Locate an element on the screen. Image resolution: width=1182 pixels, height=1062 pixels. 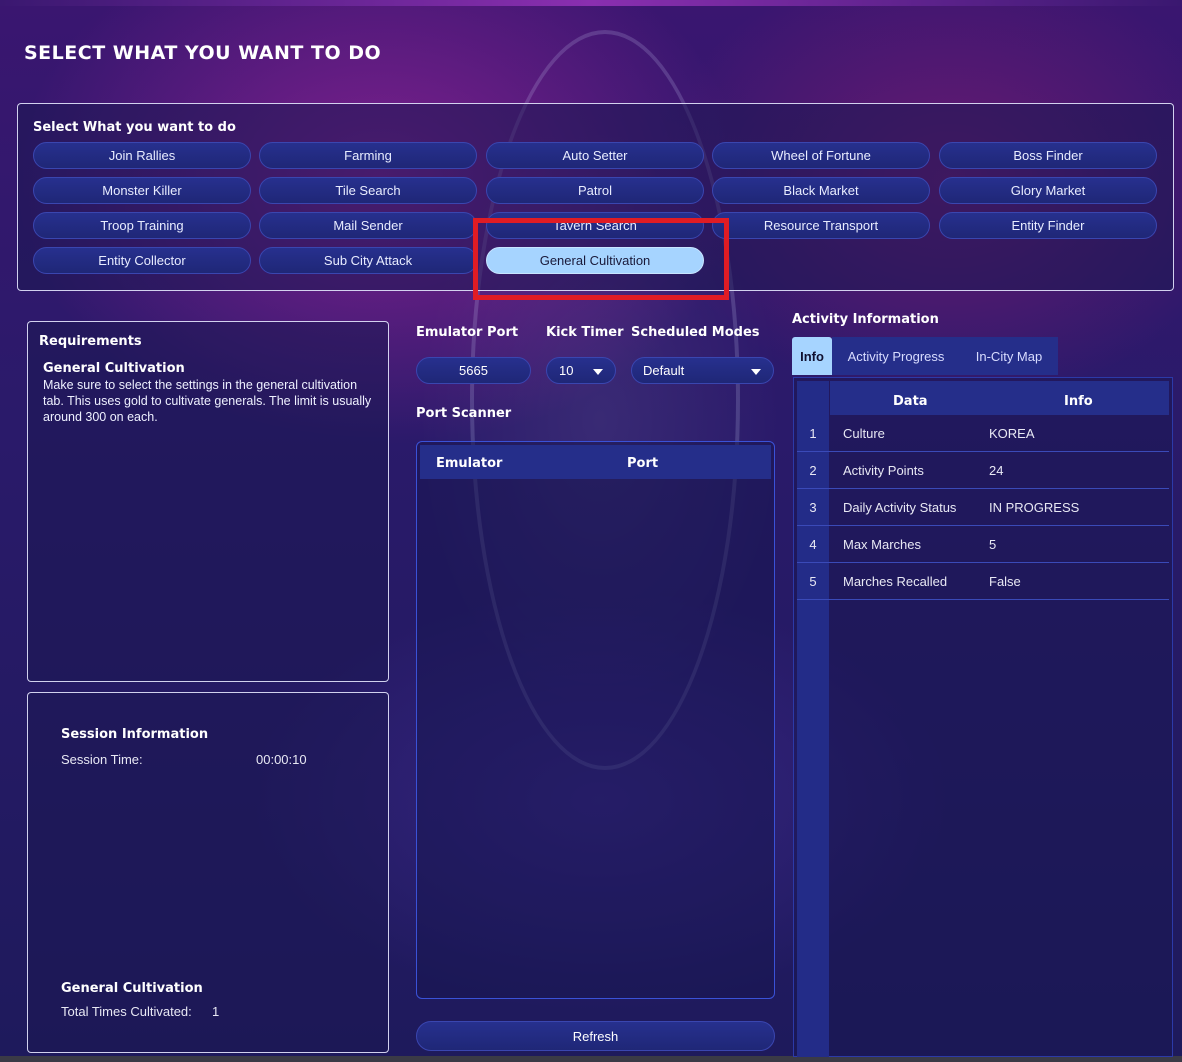
row-index: 4 is located at coordinates (813, 544).